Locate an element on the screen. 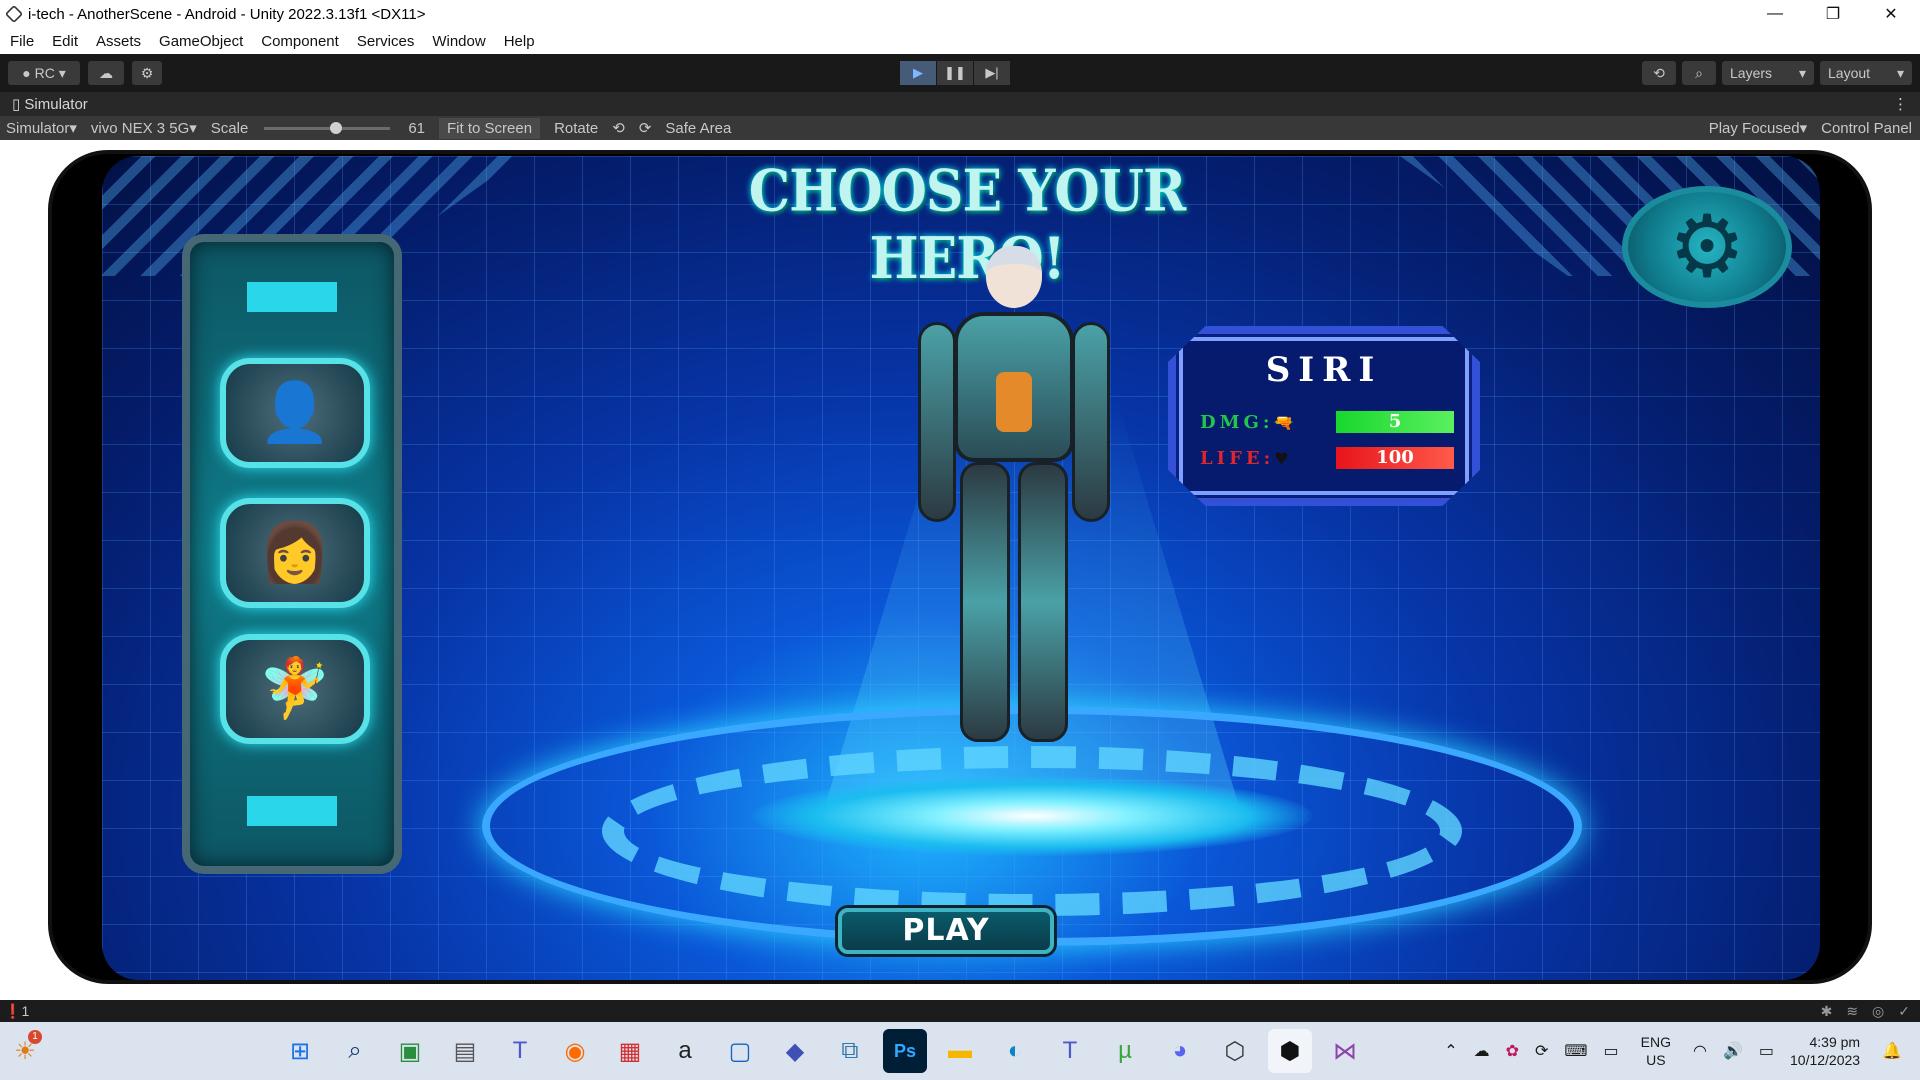 This screenshot has width=1920, height=1080. heart-icon: ♥ is located at coordinates (1281, 458).